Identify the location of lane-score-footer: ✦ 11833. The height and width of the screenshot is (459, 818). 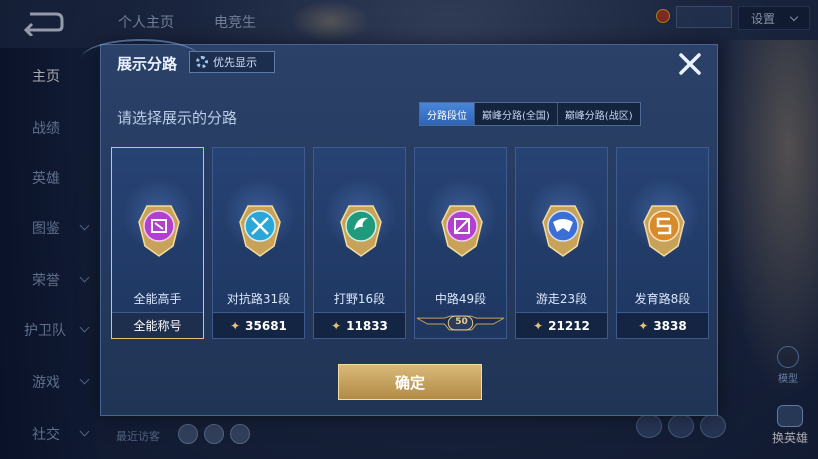
(359, 325).